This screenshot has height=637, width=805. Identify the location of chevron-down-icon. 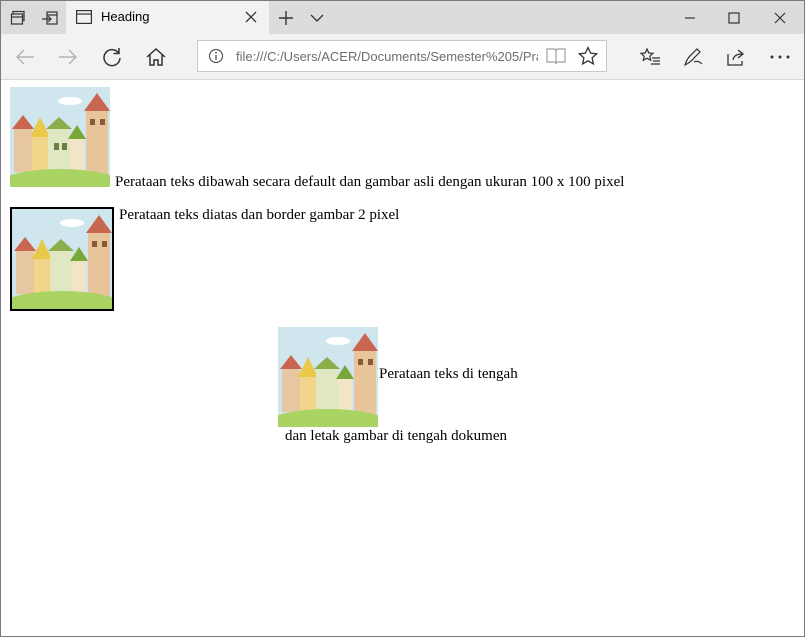
(317, 18).